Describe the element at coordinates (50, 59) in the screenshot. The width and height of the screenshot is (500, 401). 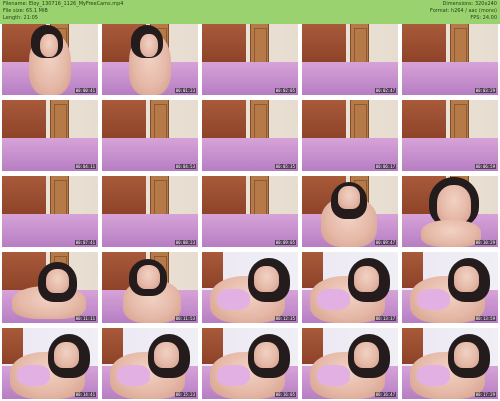
I see `video-thumbnail: 00:00:41` at that location.